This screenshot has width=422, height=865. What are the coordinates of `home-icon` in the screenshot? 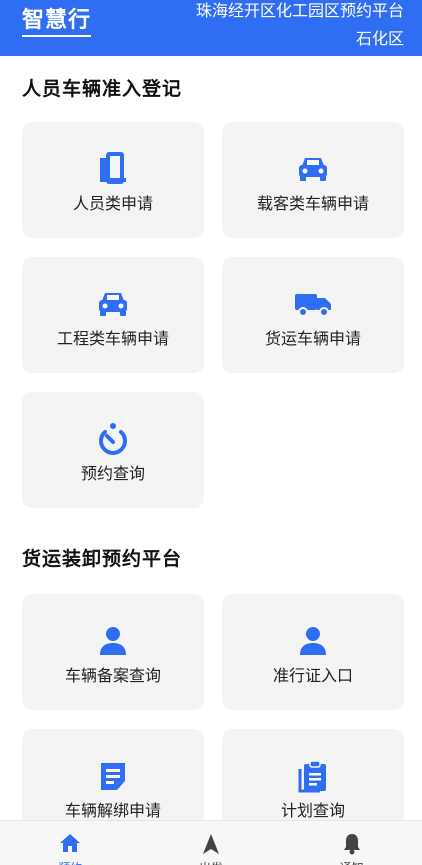 It's located at (70, 844).